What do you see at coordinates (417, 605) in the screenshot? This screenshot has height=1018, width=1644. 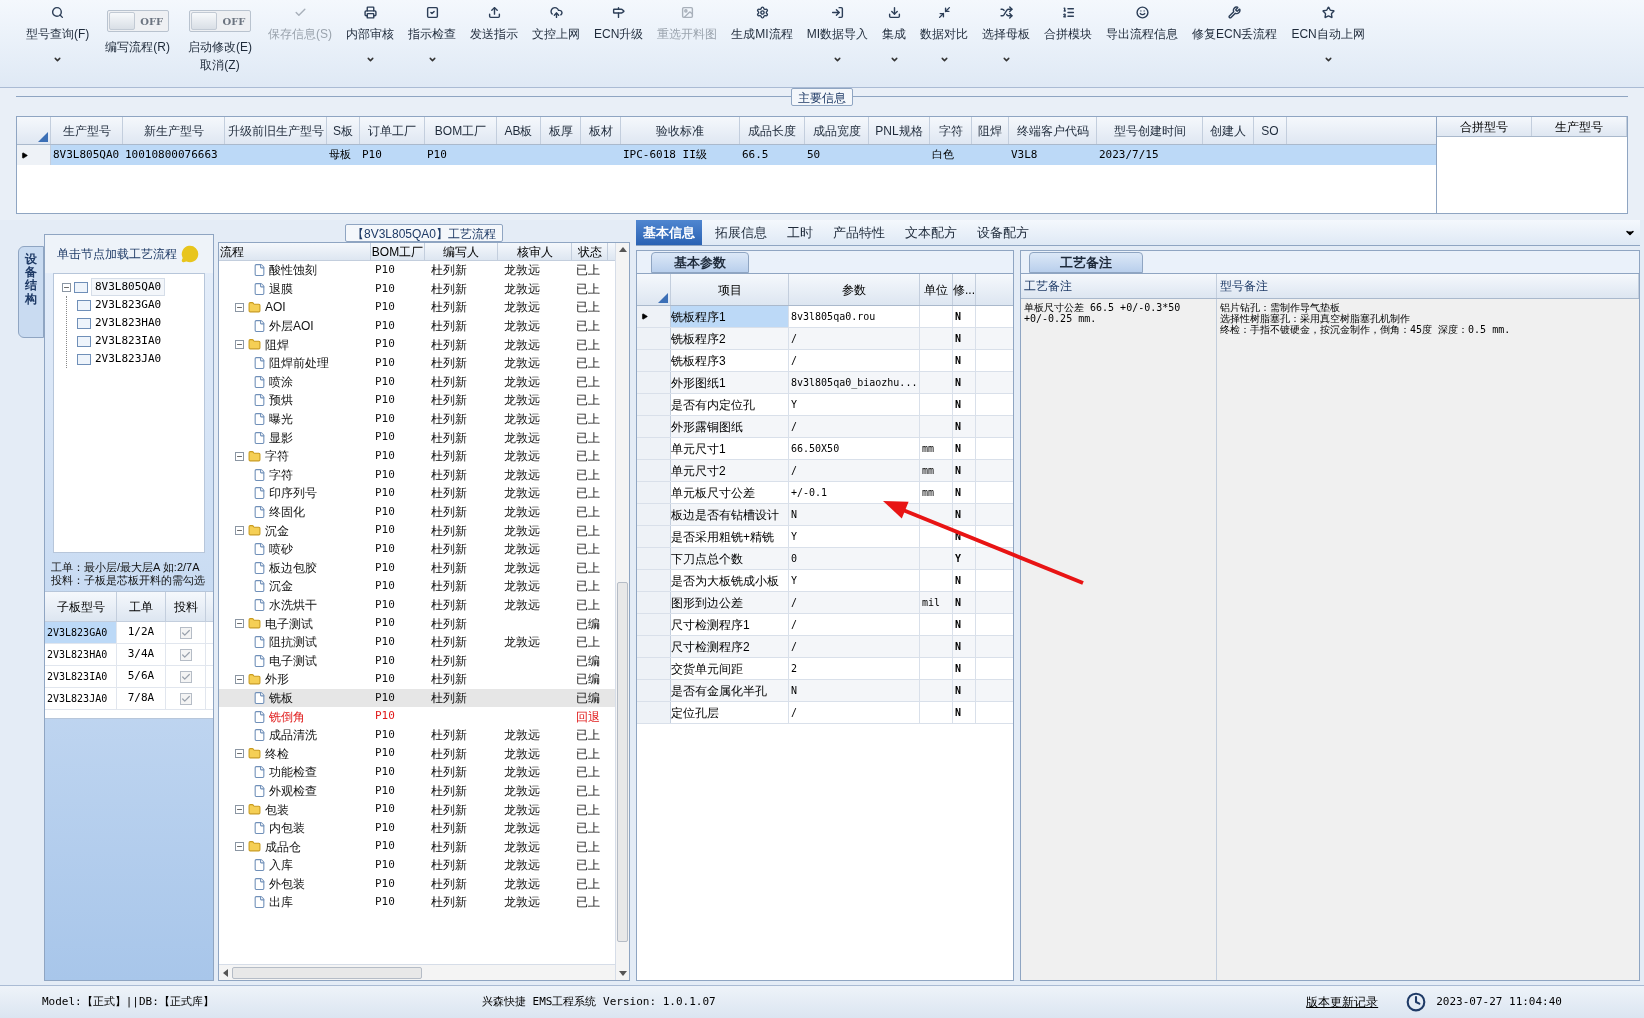 I see `flow-row: 水洗烘干 P10 杜列新 龙敦远 已上` at bounding box center [417, 605].